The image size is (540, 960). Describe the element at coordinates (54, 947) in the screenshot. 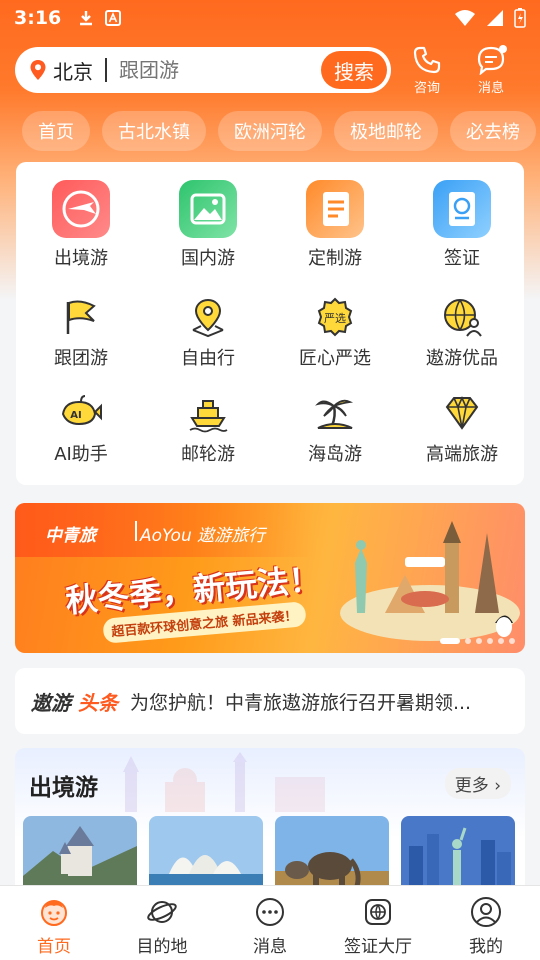

I see `nav-label: 首页` at that location.